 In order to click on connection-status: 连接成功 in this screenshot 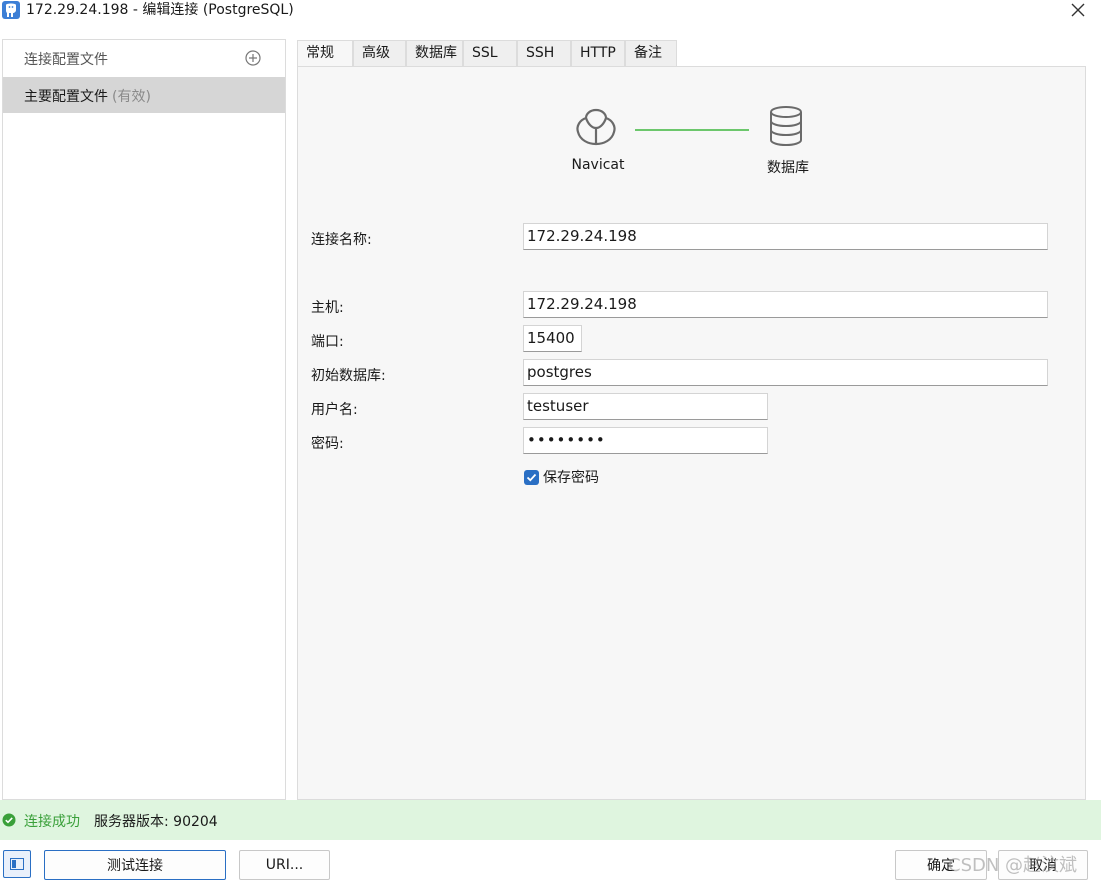, I will do `click(52, 822)`.